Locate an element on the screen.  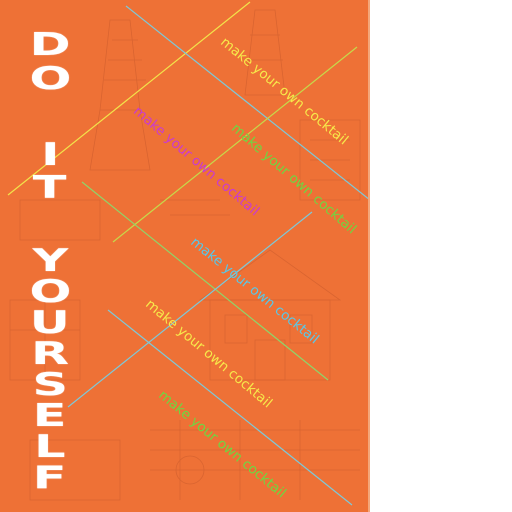
title-letter: F is located at coordinates (50, 478).